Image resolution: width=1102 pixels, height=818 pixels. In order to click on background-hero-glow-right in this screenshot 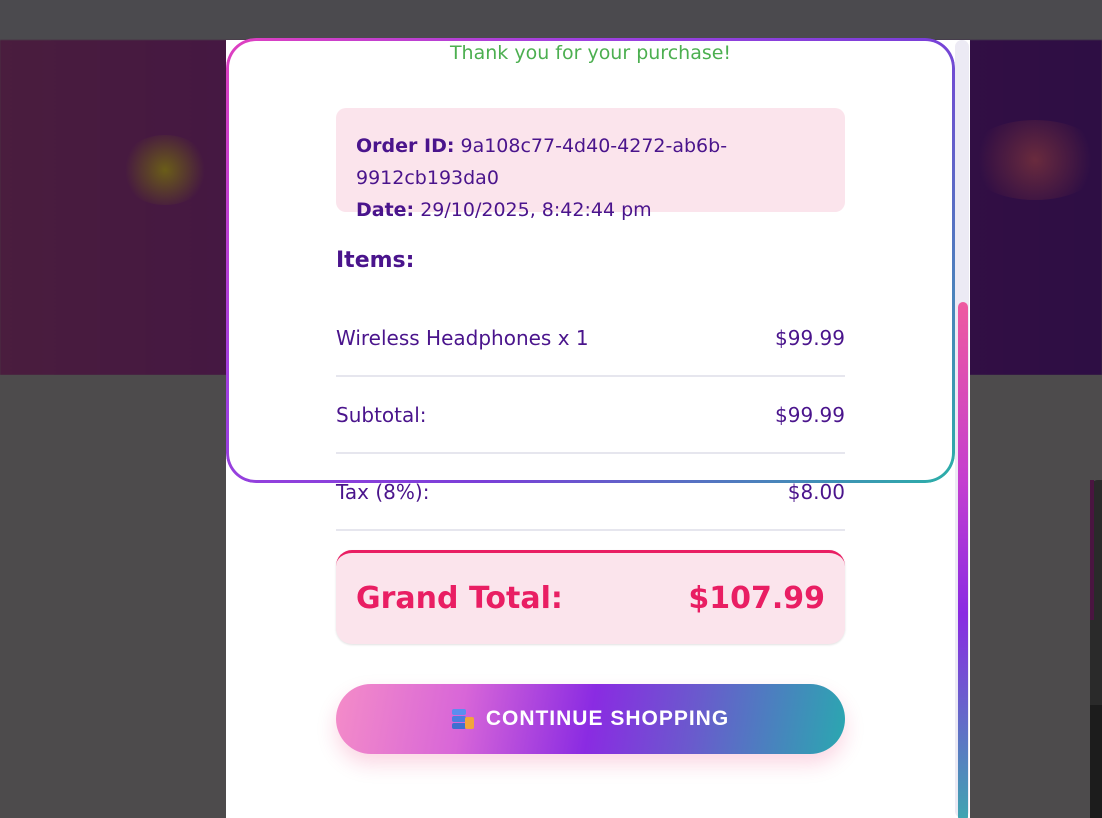, I will do `click(1033, 160)`.